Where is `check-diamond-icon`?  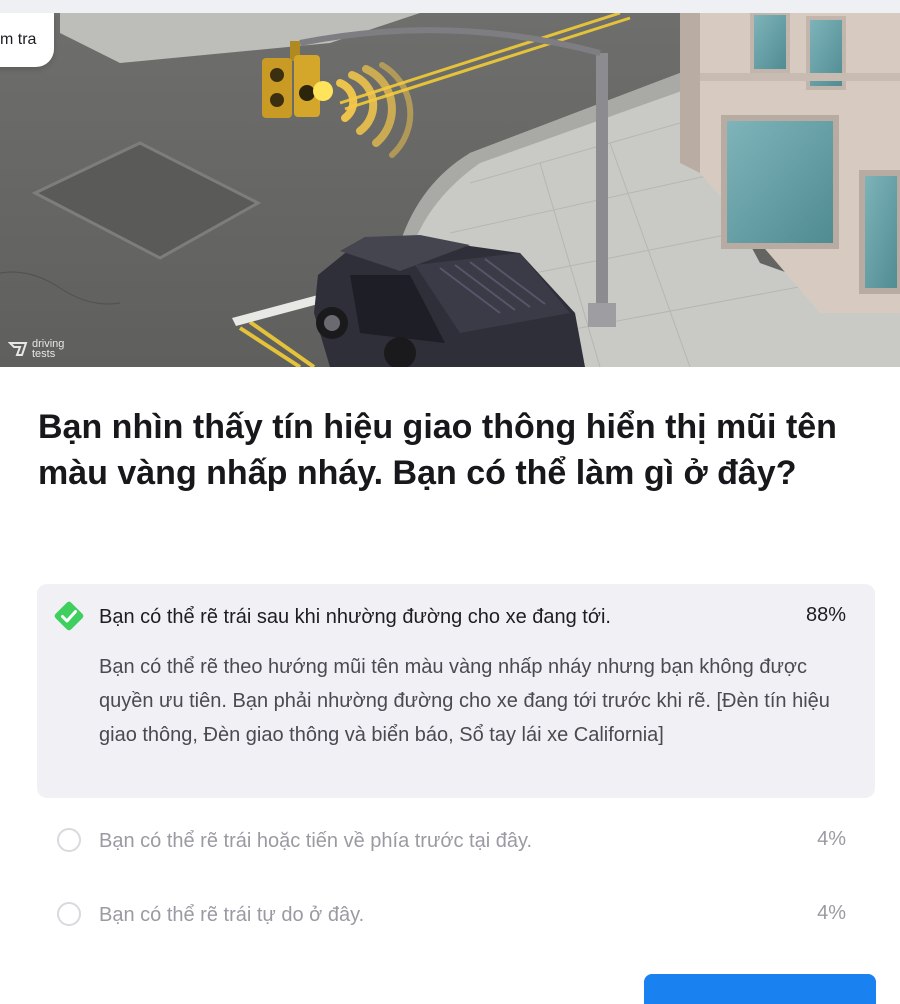
check-diamond-icon is located at coordinates (69, 616).